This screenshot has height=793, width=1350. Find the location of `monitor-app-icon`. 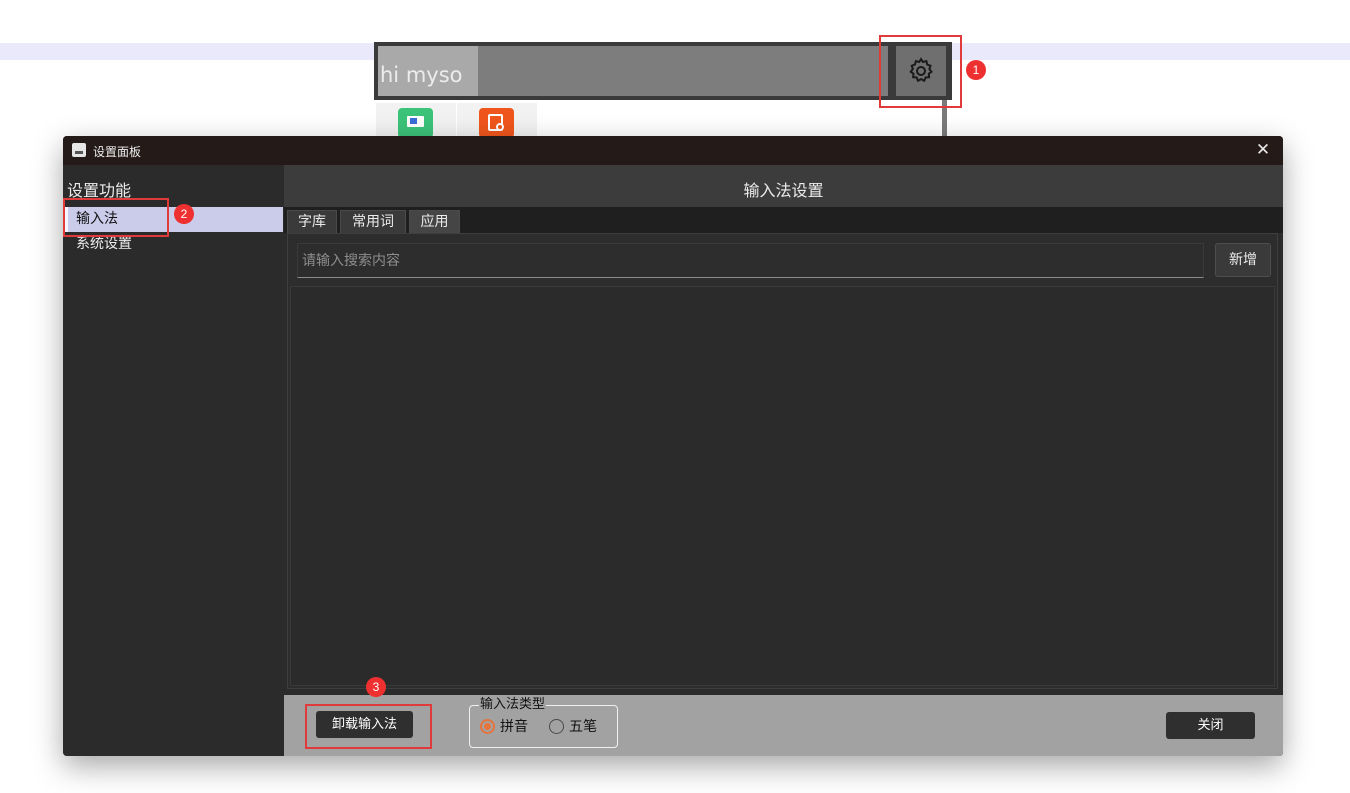

monitor-app-icon is located at coordinates (415, 123).